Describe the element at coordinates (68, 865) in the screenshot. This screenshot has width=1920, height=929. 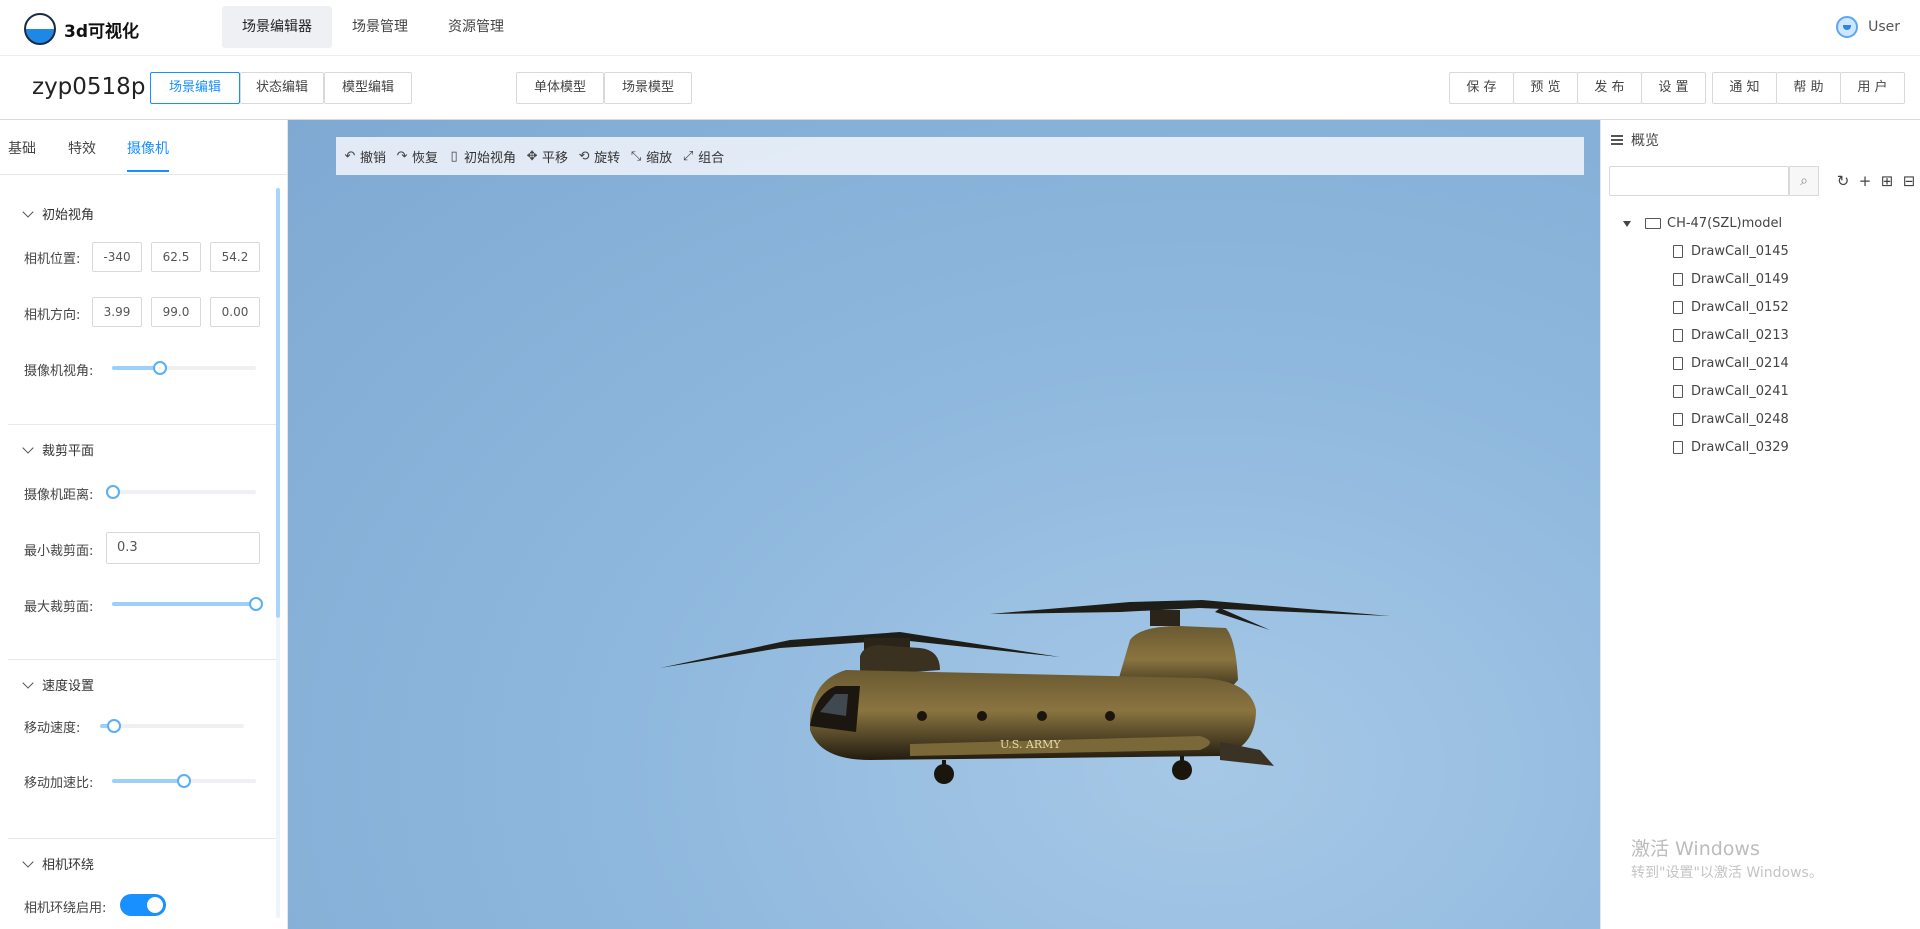
I see `section-orbit-title: 相机环绕` at that location.